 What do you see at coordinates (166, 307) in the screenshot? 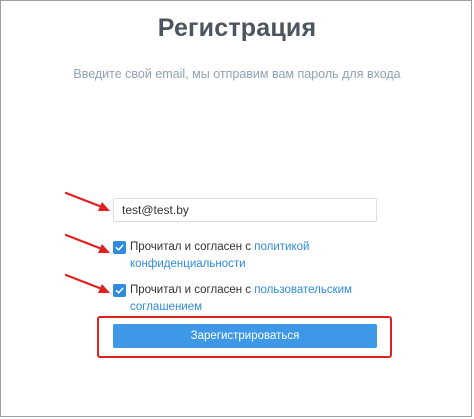
I see `terms-link-line2: соглашением` at bounding box center [166, 307].